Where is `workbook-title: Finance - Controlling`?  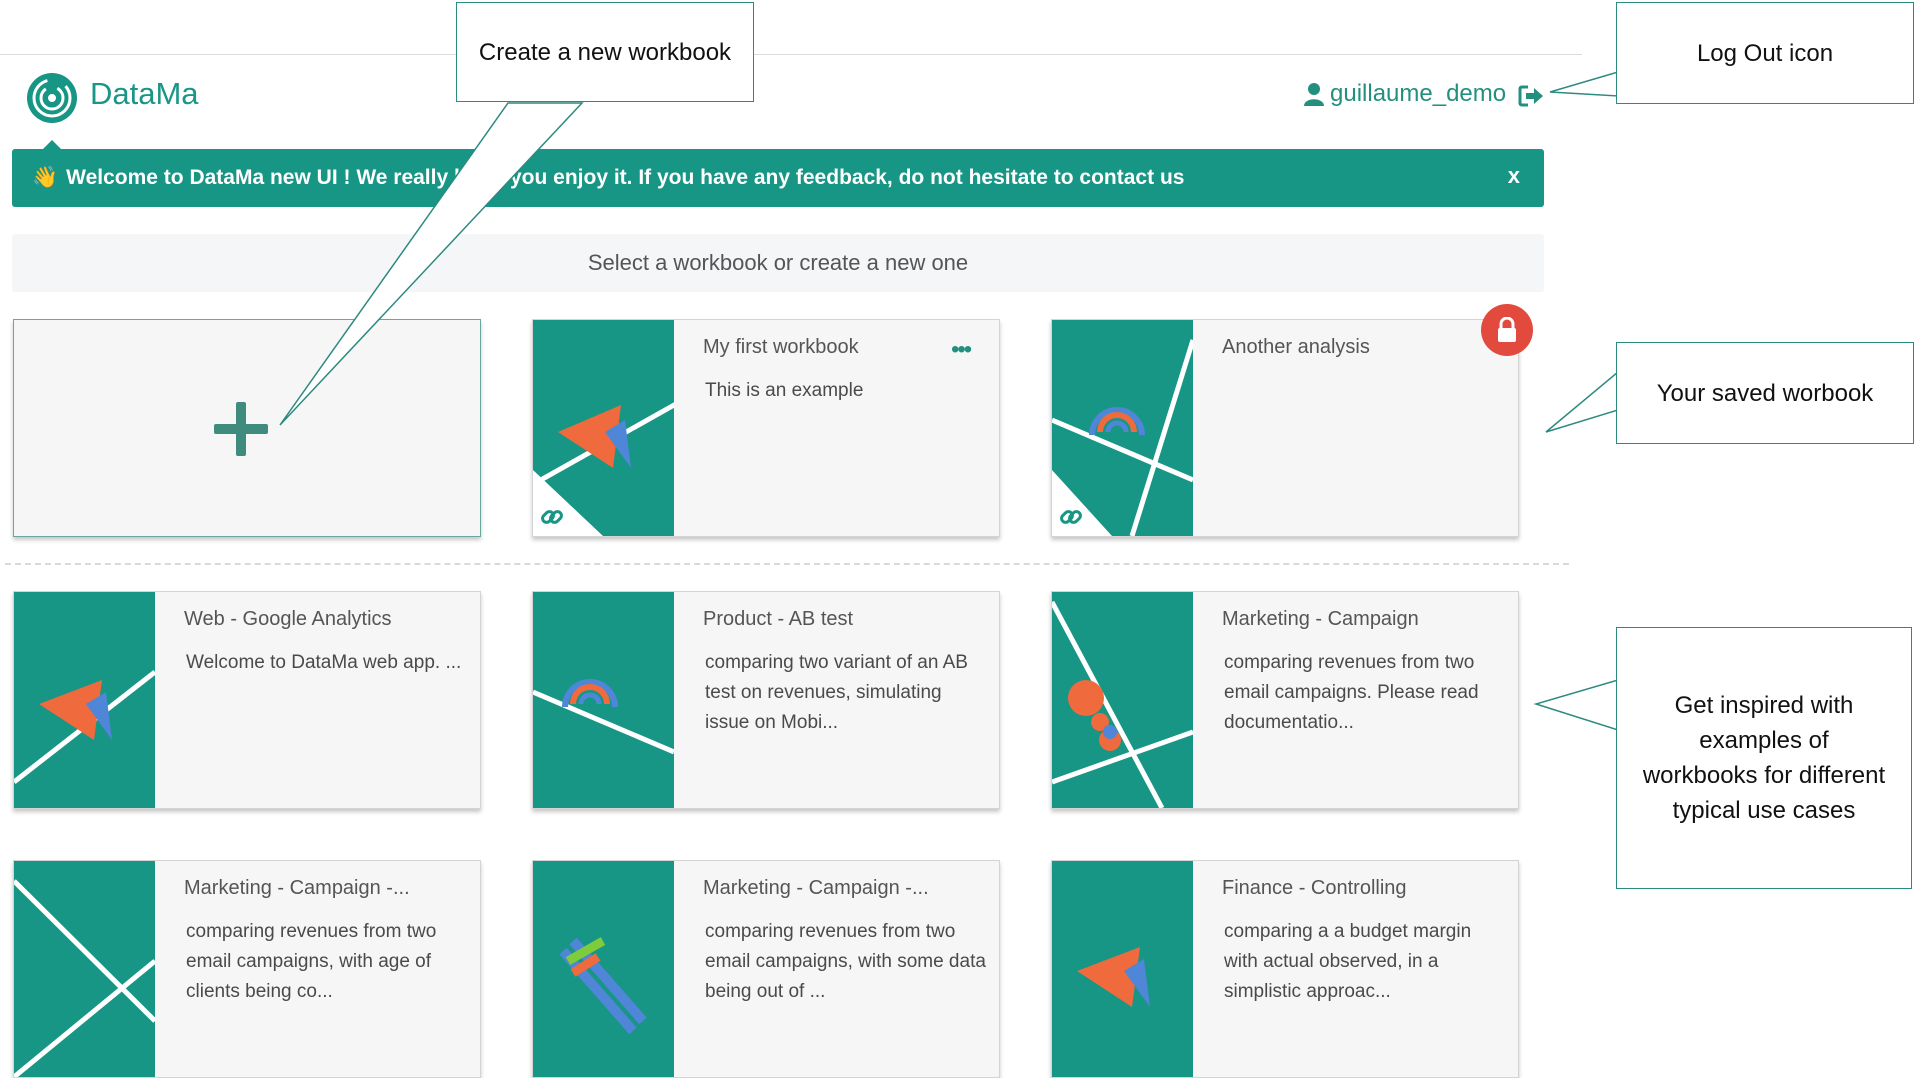 workbook-title: Finance - Controlling is located at coordinates (1314, 888).